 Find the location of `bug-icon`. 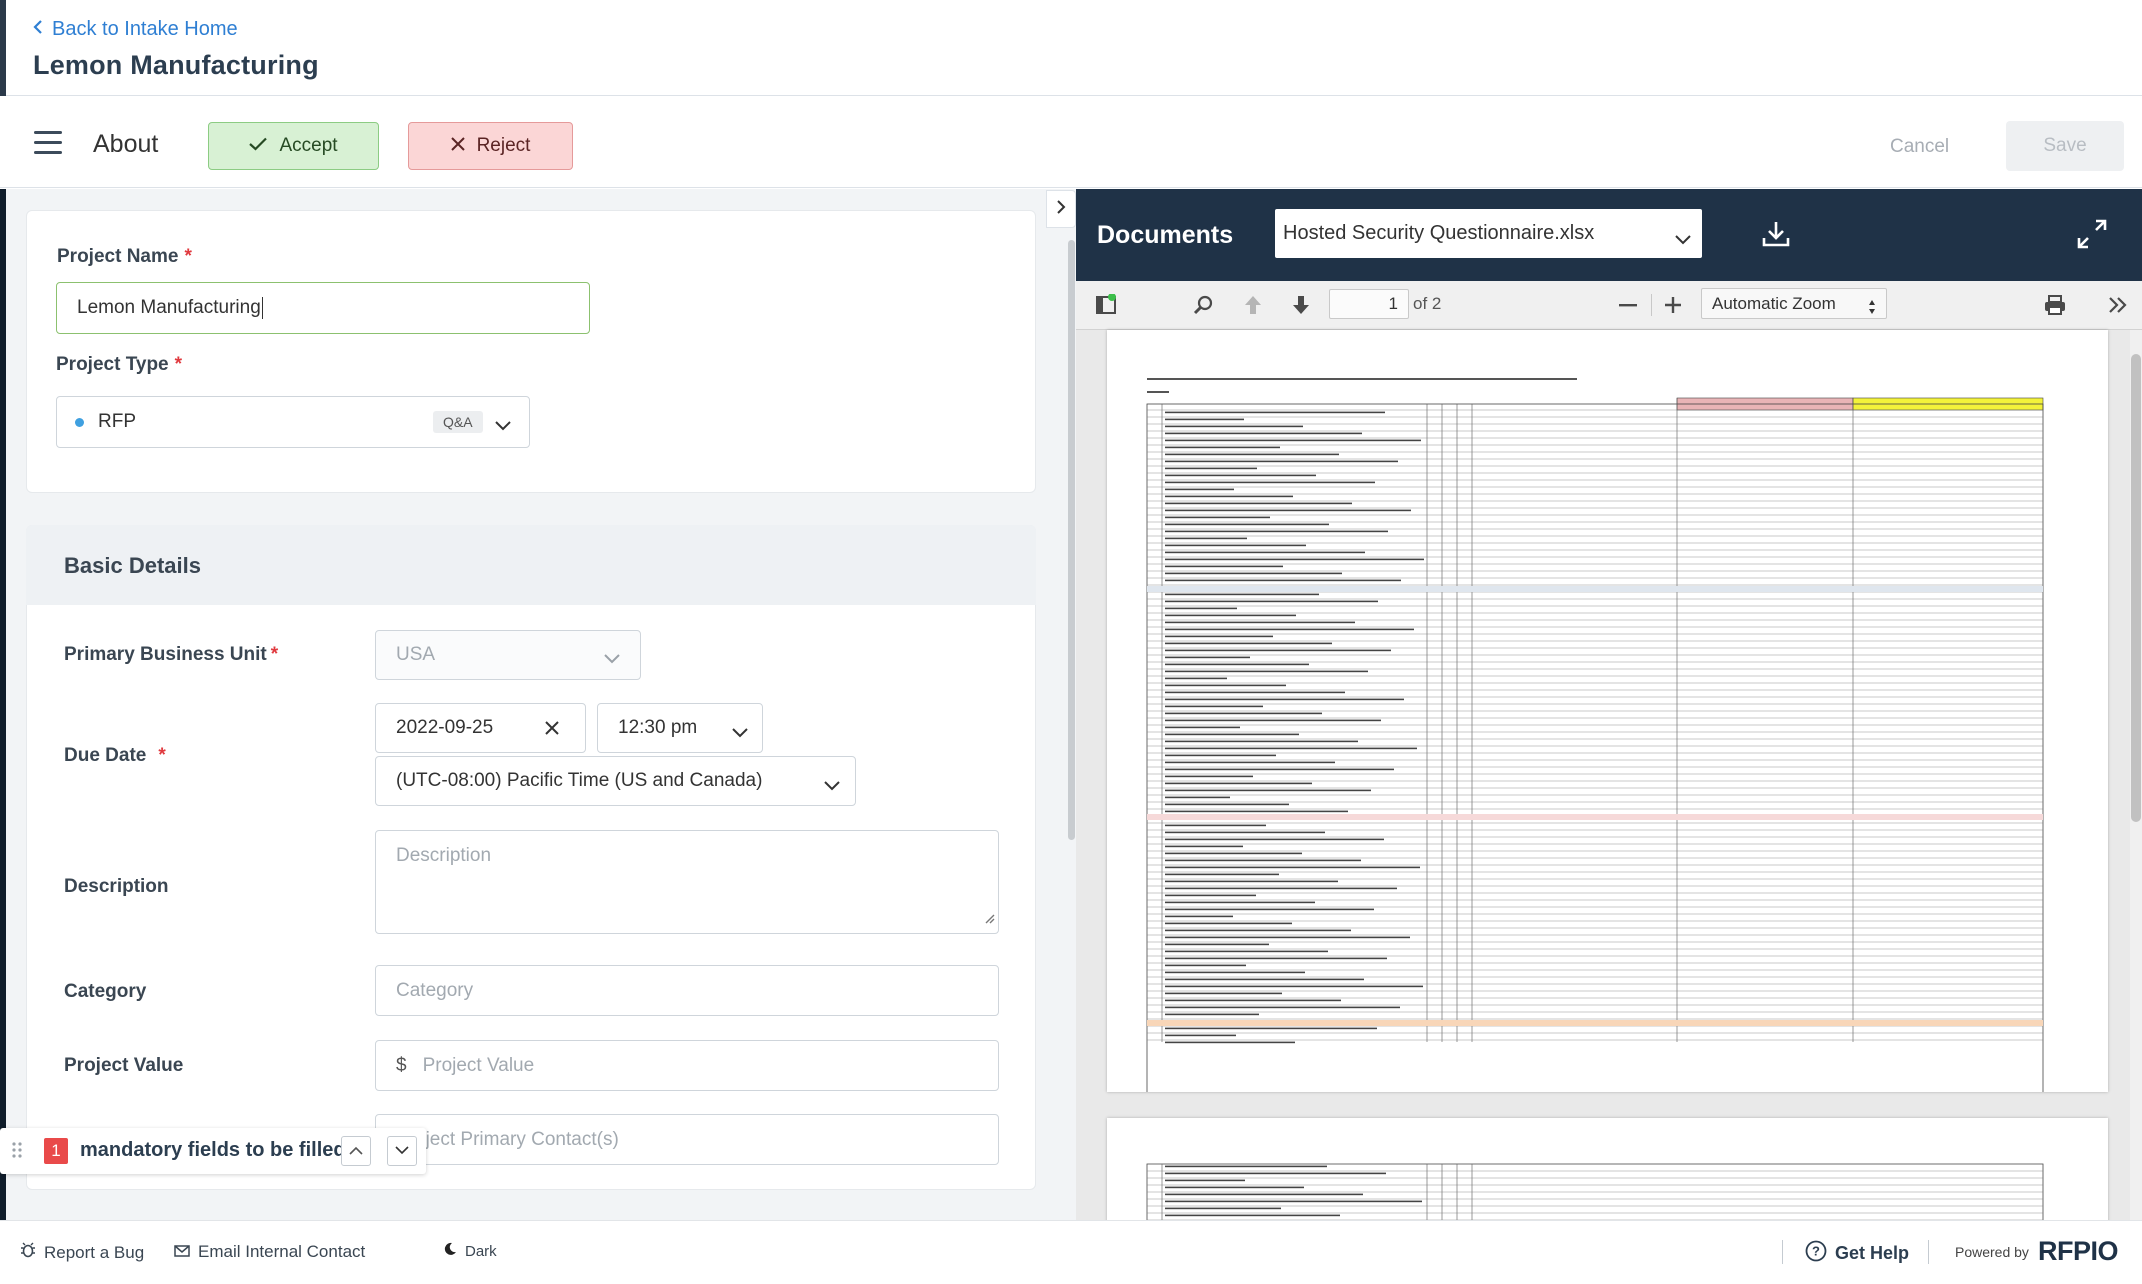

bug-icon is located at coordinates (28, 1252).